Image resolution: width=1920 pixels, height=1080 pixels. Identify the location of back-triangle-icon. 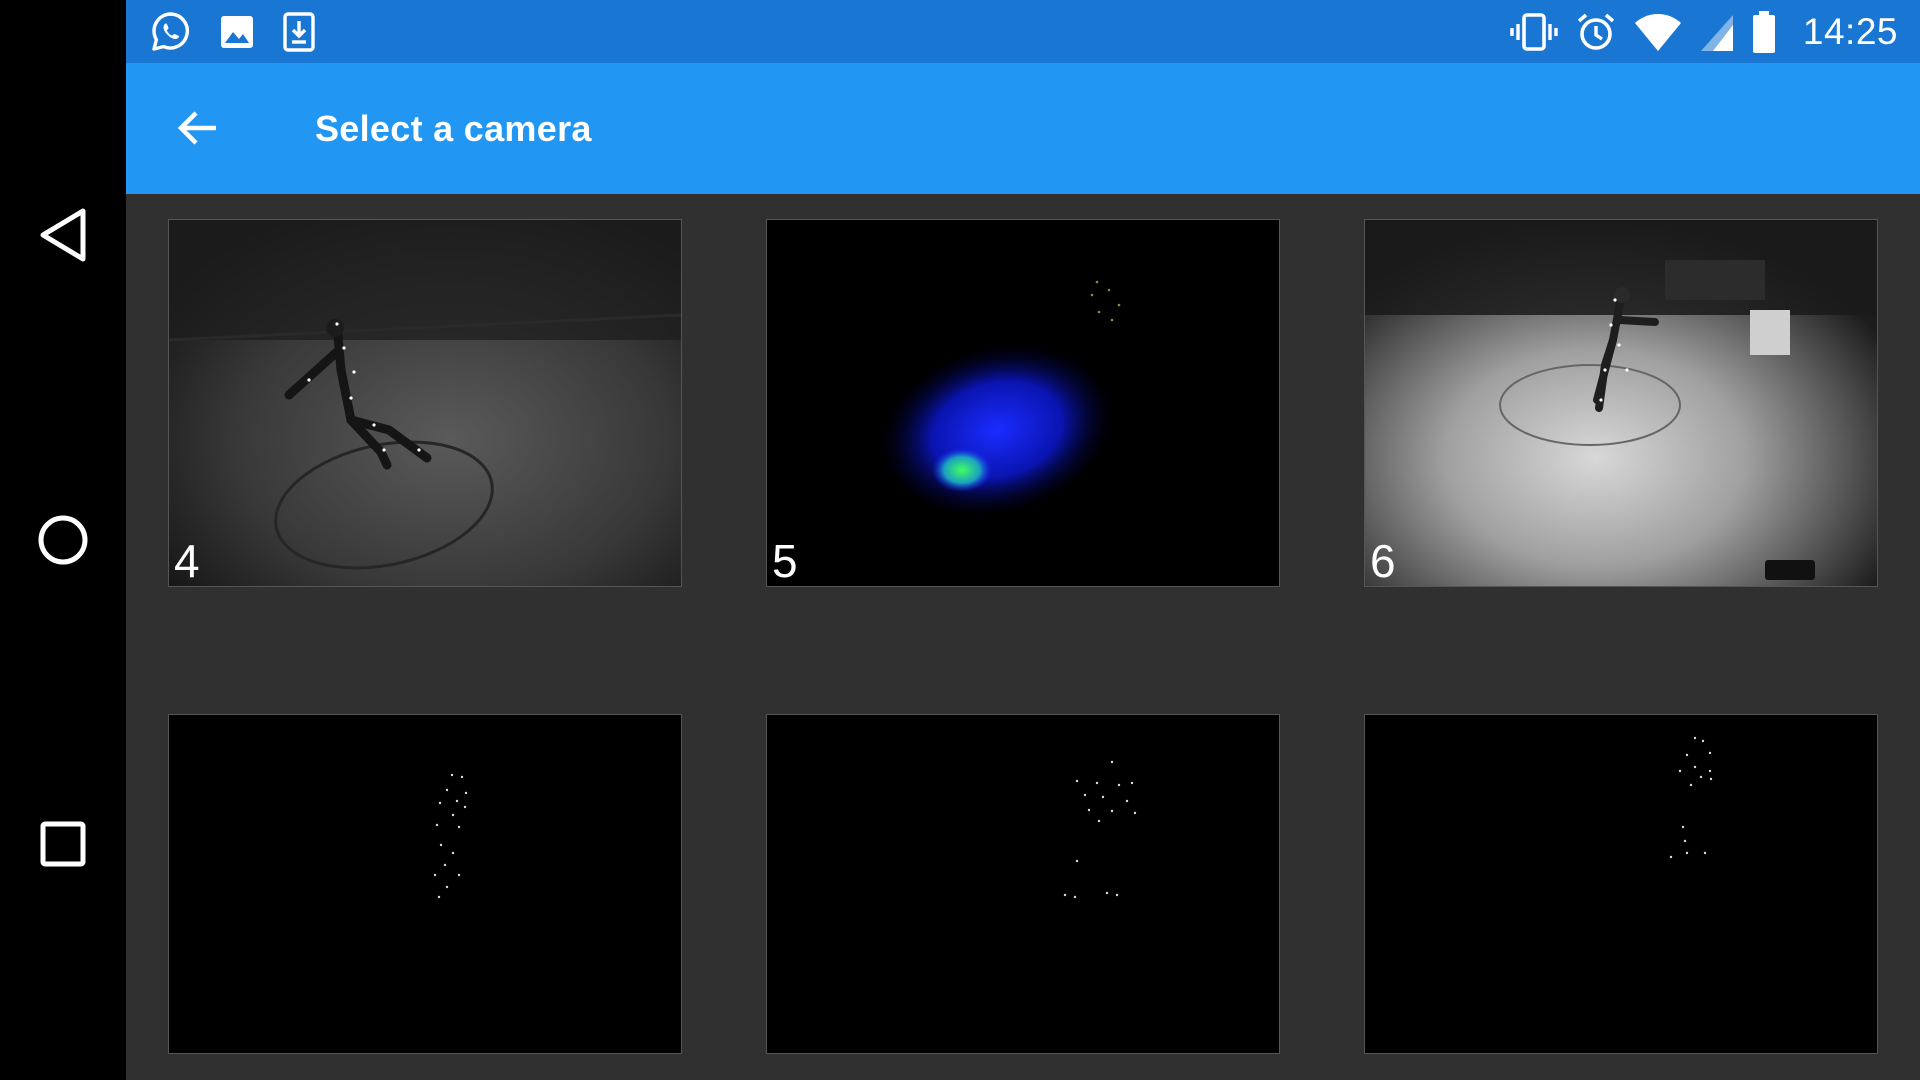
(63, 235).